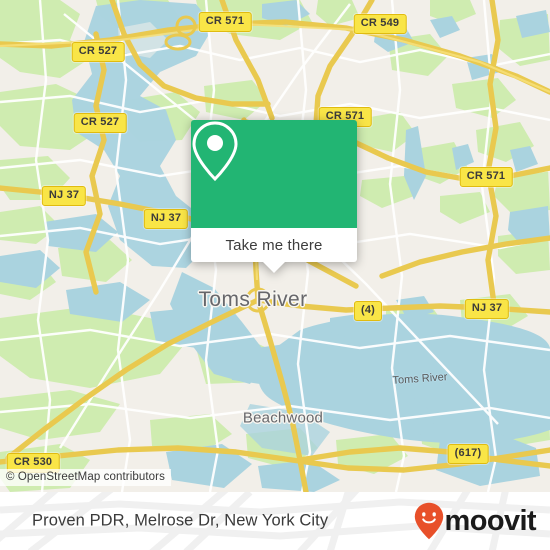 The image size is (550, 550). Describe the element at coordinates (283, 418) in the screenshot. I see `place-label-beachwood: Beachwood` at that location.